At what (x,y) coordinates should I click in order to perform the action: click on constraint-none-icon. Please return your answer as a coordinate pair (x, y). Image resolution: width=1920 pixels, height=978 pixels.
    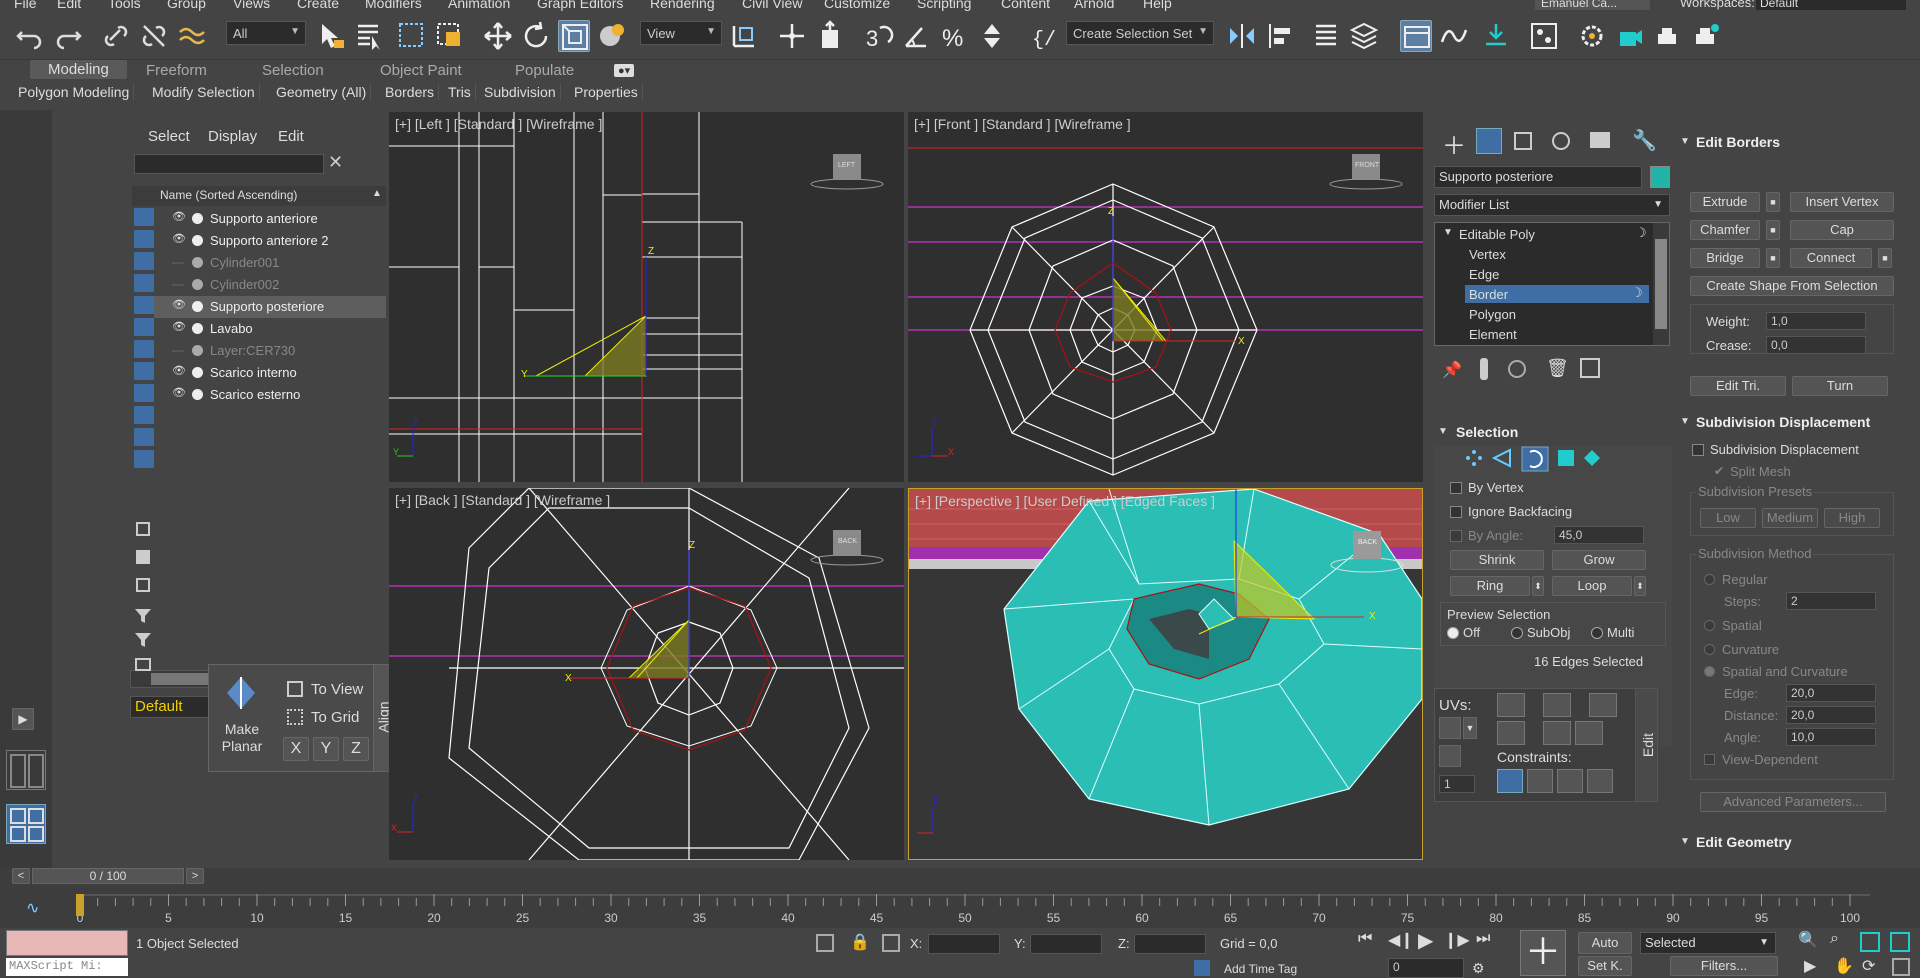
    Looking at the image, I should click on (1510, 781).